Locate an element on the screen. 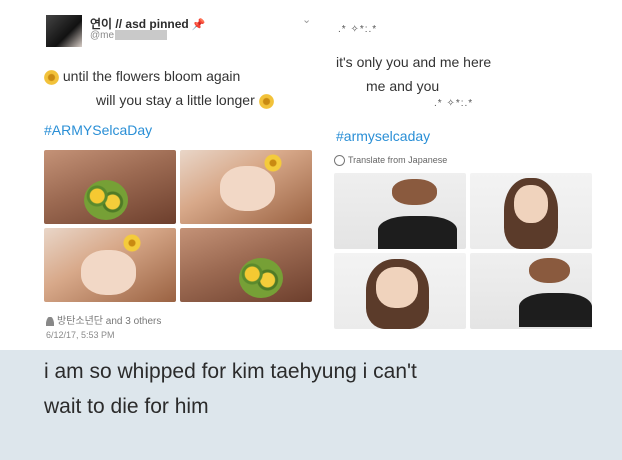 This screenshot has height=460, width=622. caption-line-1: i am so whipped for kim taehyung i can't is located at coordinates (230, 371).